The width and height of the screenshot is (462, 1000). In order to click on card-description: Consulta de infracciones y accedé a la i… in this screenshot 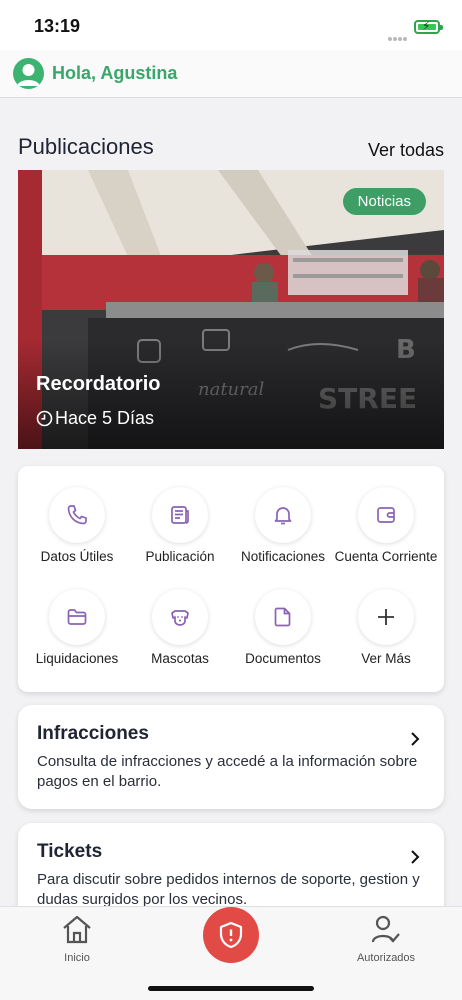, I will do `click(227, 771)`.